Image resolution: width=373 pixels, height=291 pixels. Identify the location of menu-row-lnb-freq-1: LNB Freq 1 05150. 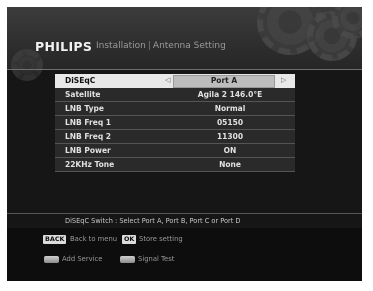
(175, 123).